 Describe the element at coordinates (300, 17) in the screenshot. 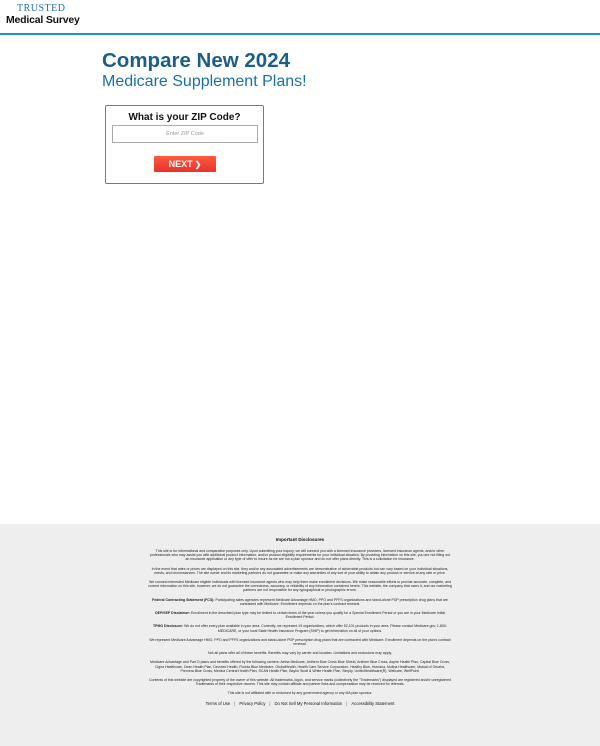

I see `site-header: TRUSTED Medical Survey` at that location.